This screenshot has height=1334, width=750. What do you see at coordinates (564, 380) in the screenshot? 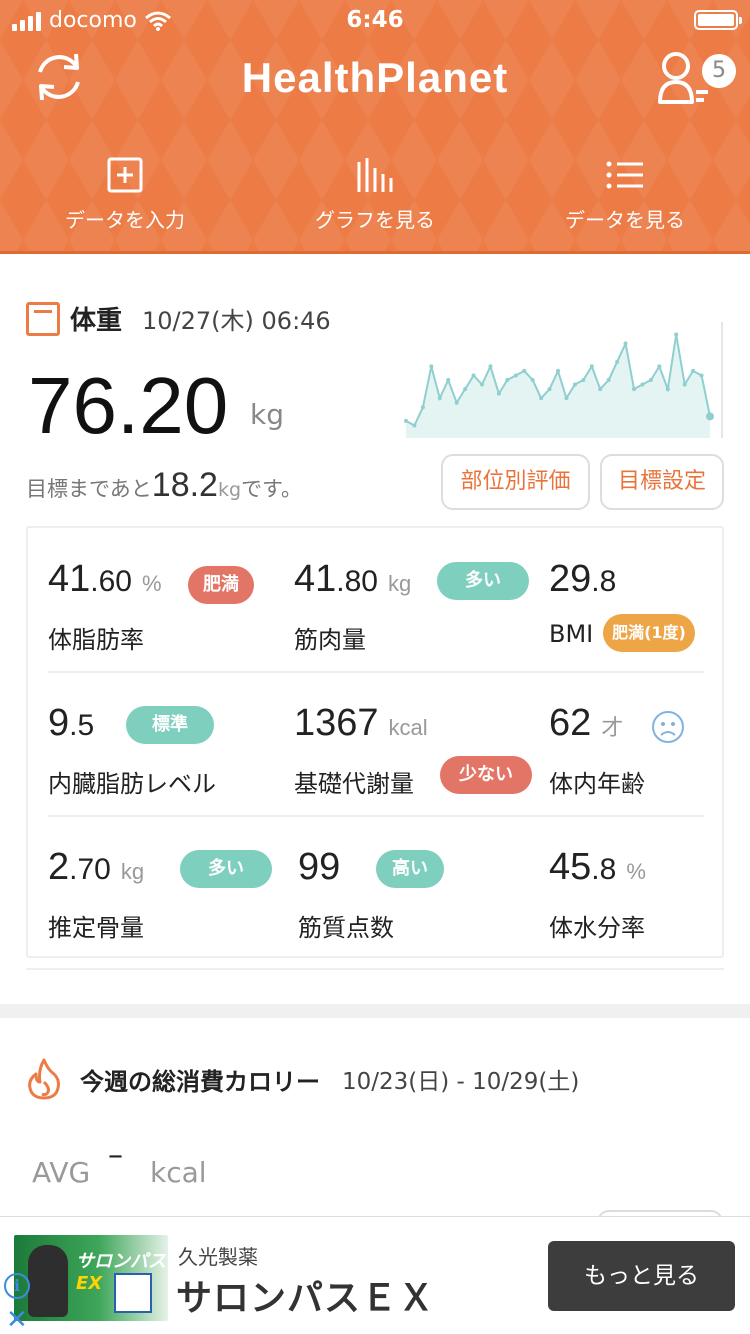
I see `weight-trend-chart` at bounding box center [564, 380].